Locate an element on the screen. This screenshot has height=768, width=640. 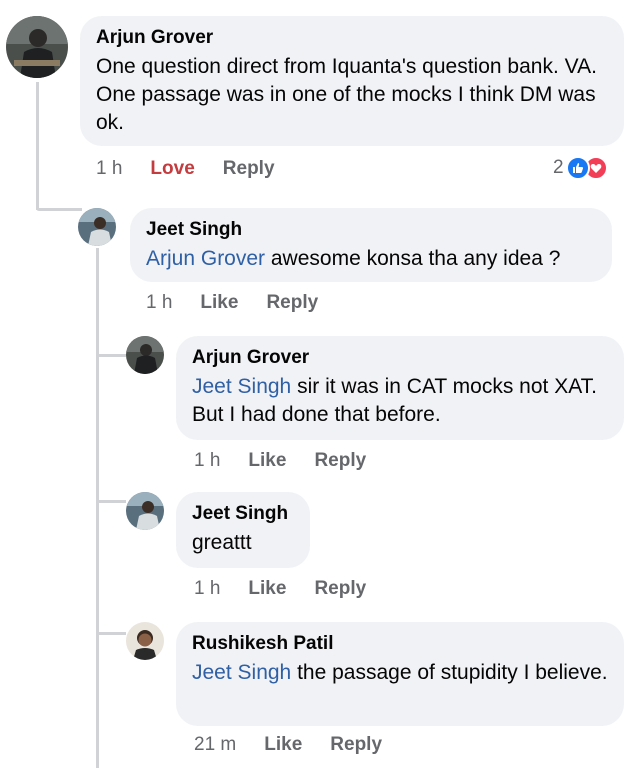
thread-line-main is located at coordinates (37, 146).